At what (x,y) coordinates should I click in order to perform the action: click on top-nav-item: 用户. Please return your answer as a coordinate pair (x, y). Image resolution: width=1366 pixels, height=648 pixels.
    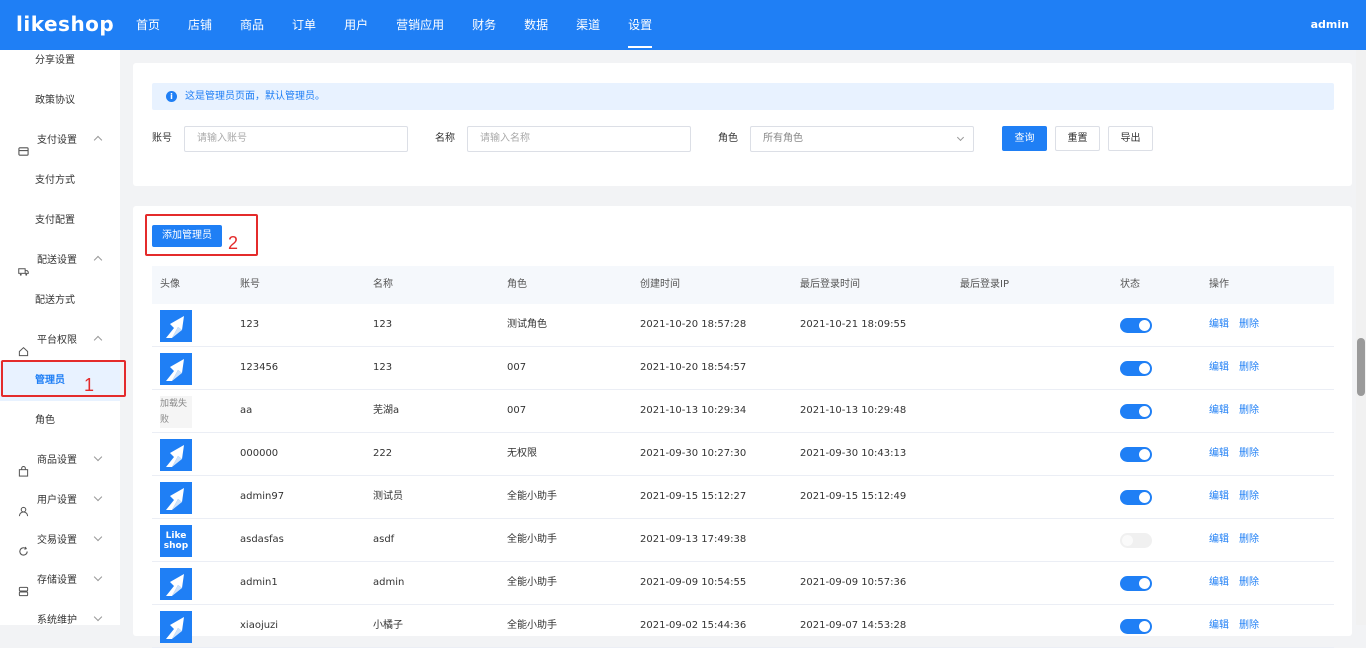
    Looking at the image, I should click on (356, 25).